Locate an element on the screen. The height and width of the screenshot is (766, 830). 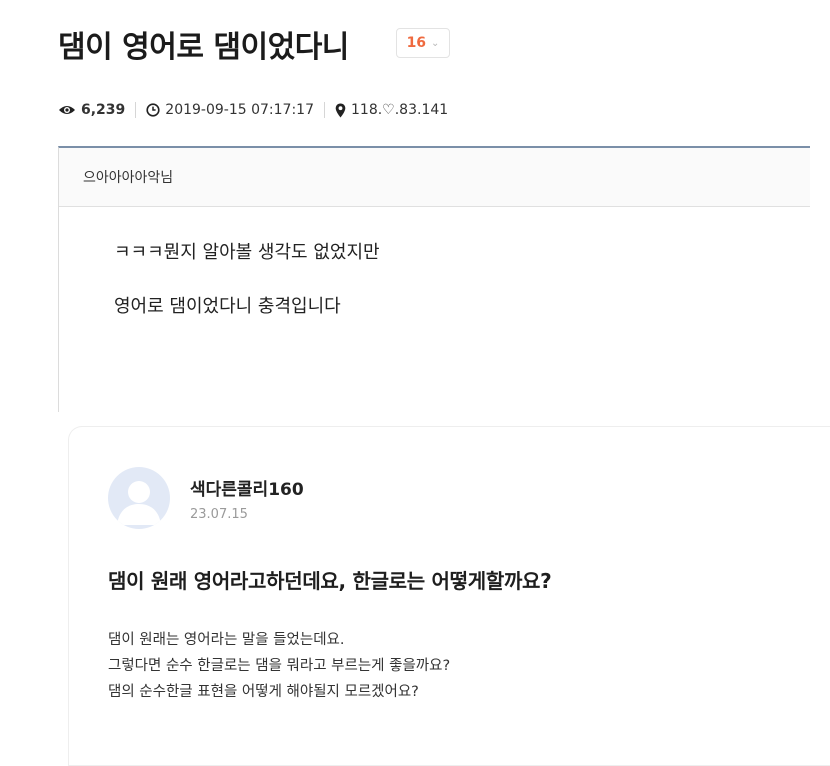
question-username: 색다른콜리160 is located at coordinates (247, 487).